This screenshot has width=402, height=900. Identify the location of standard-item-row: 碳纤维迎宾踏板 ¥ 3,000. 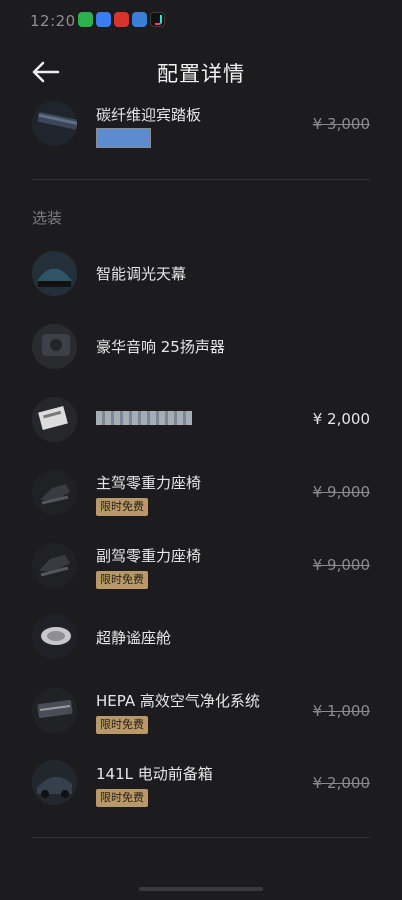
(201, 133).